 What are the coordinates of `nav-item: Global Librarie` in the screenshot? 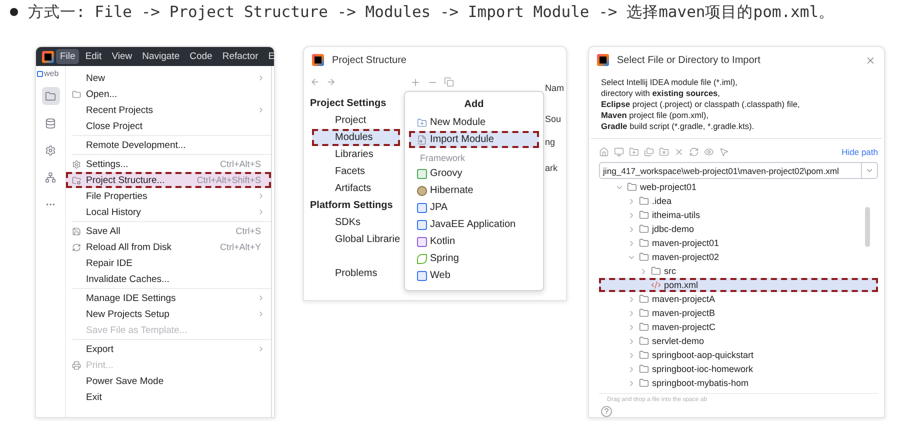 It's located at (352, 239).